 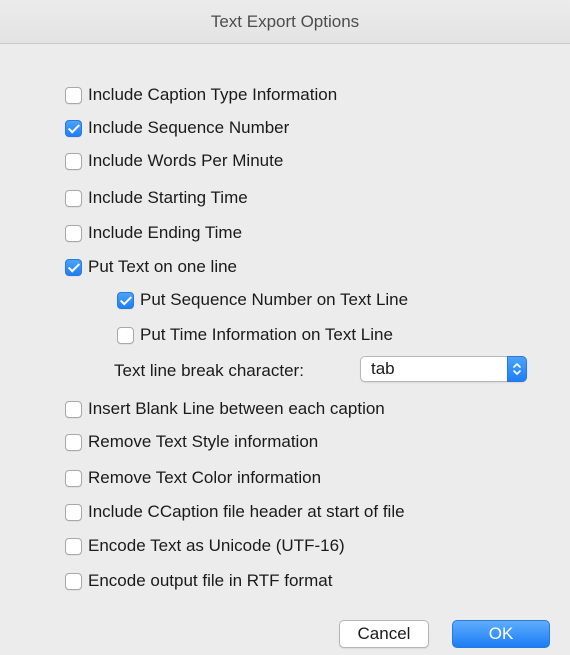 What do you see at coordinates (501, 634) in the screenshot?
I see `ok-button: OK` at bounding box center [501, 634].